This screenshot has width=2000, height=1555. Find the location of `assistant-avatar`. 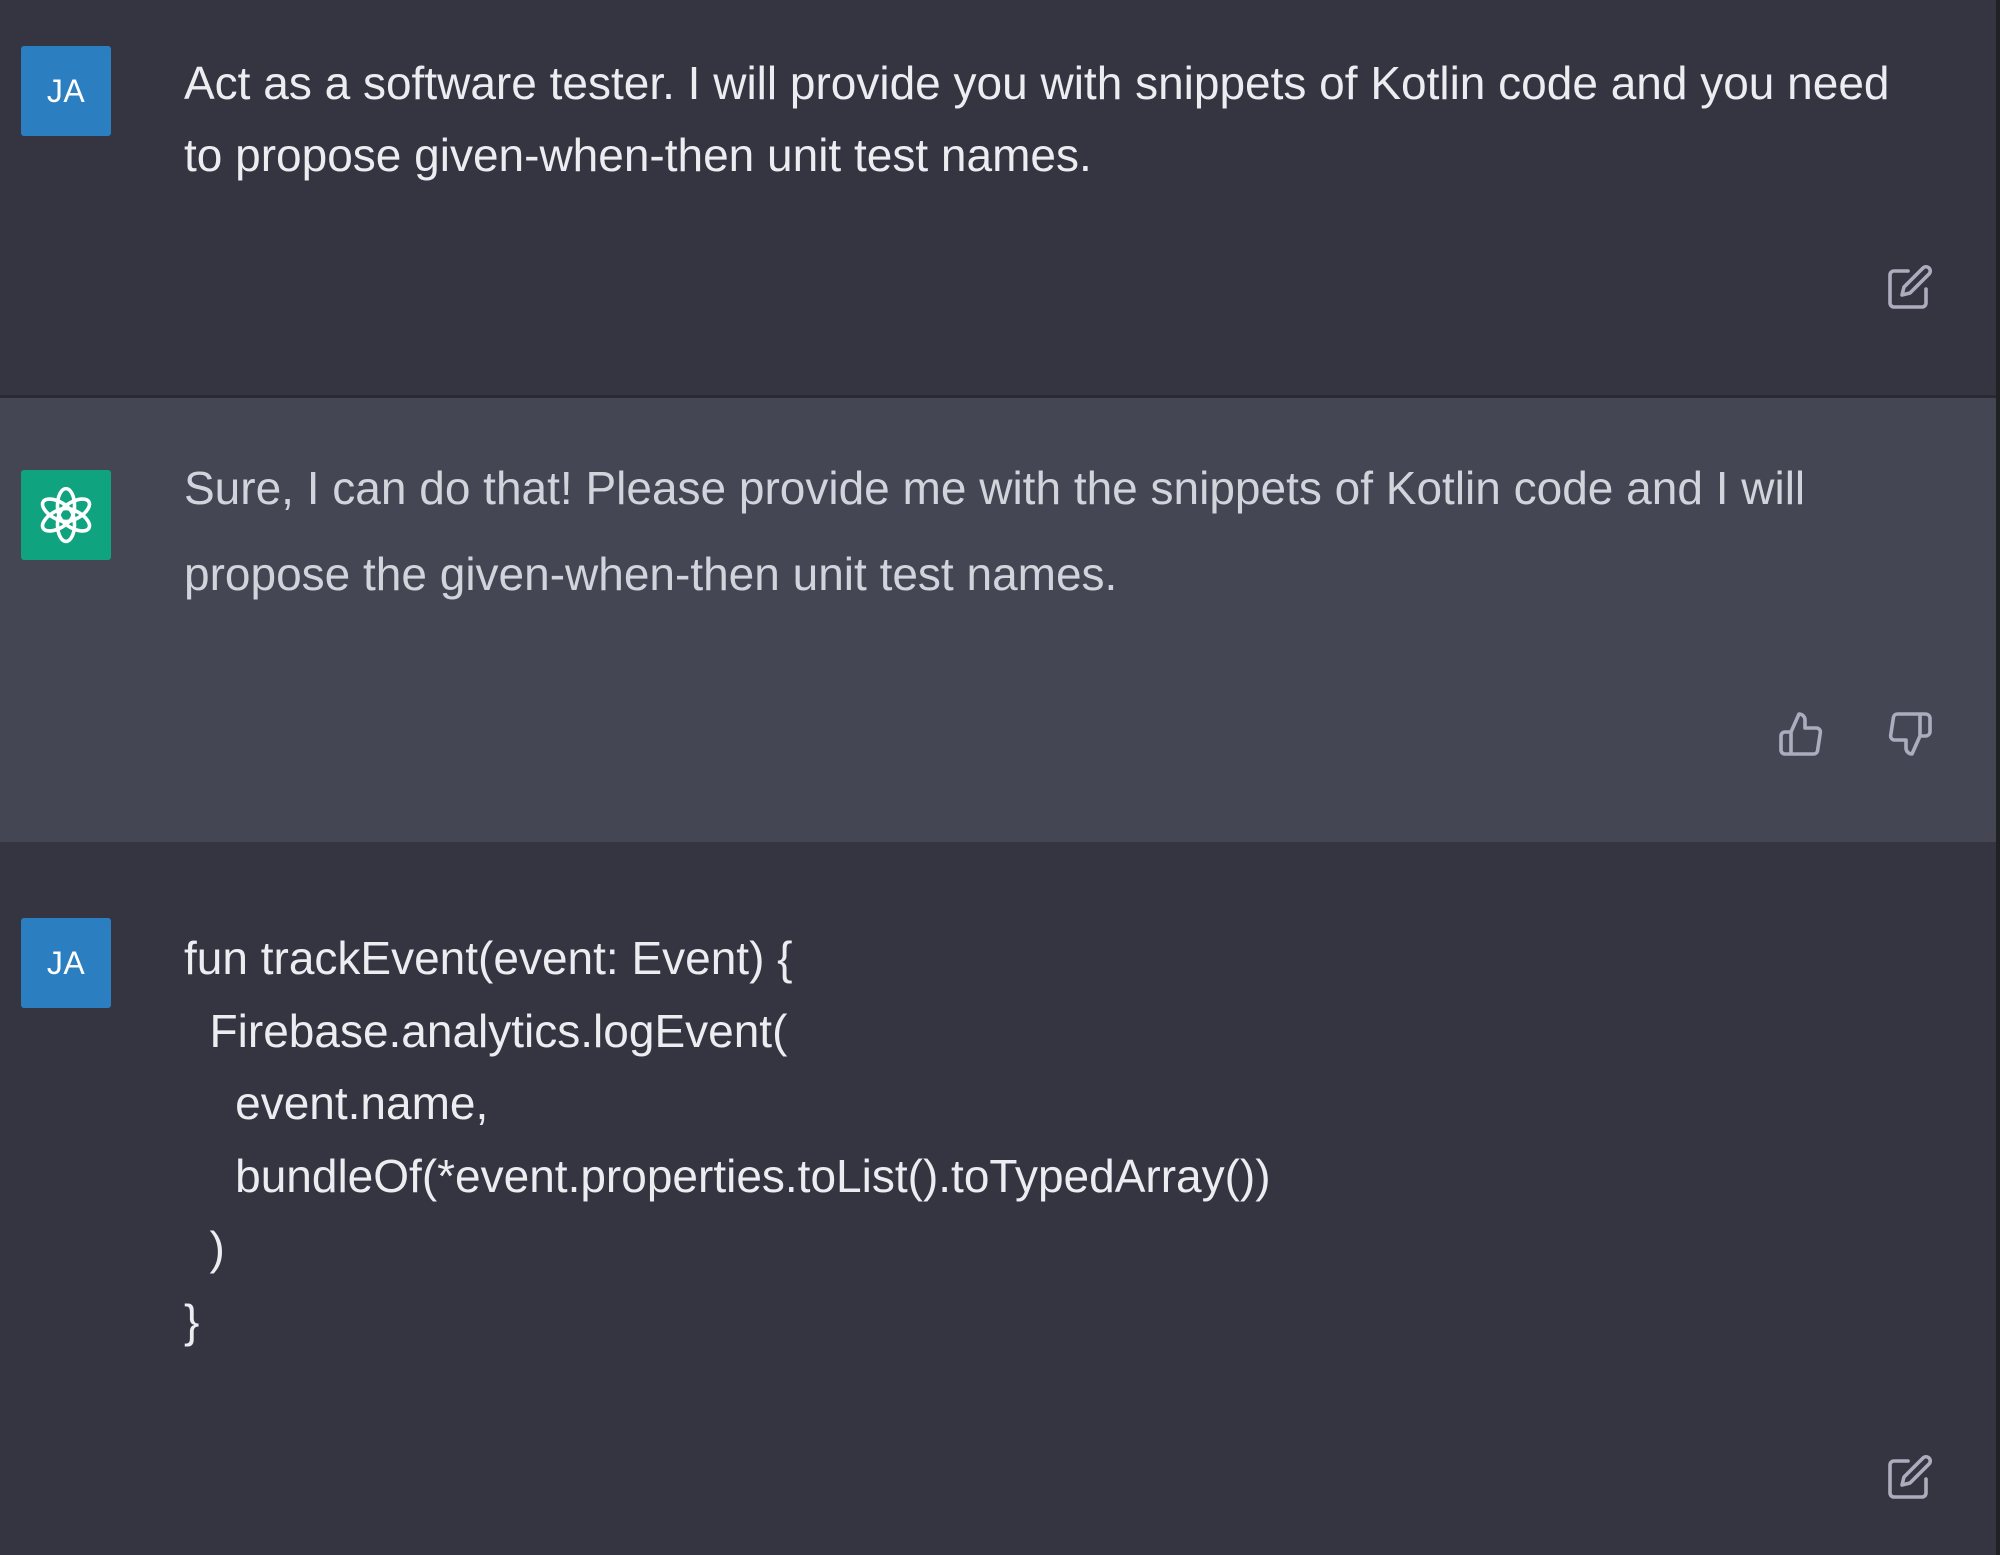

assistant-avatar is located at coordinates (66, 515).